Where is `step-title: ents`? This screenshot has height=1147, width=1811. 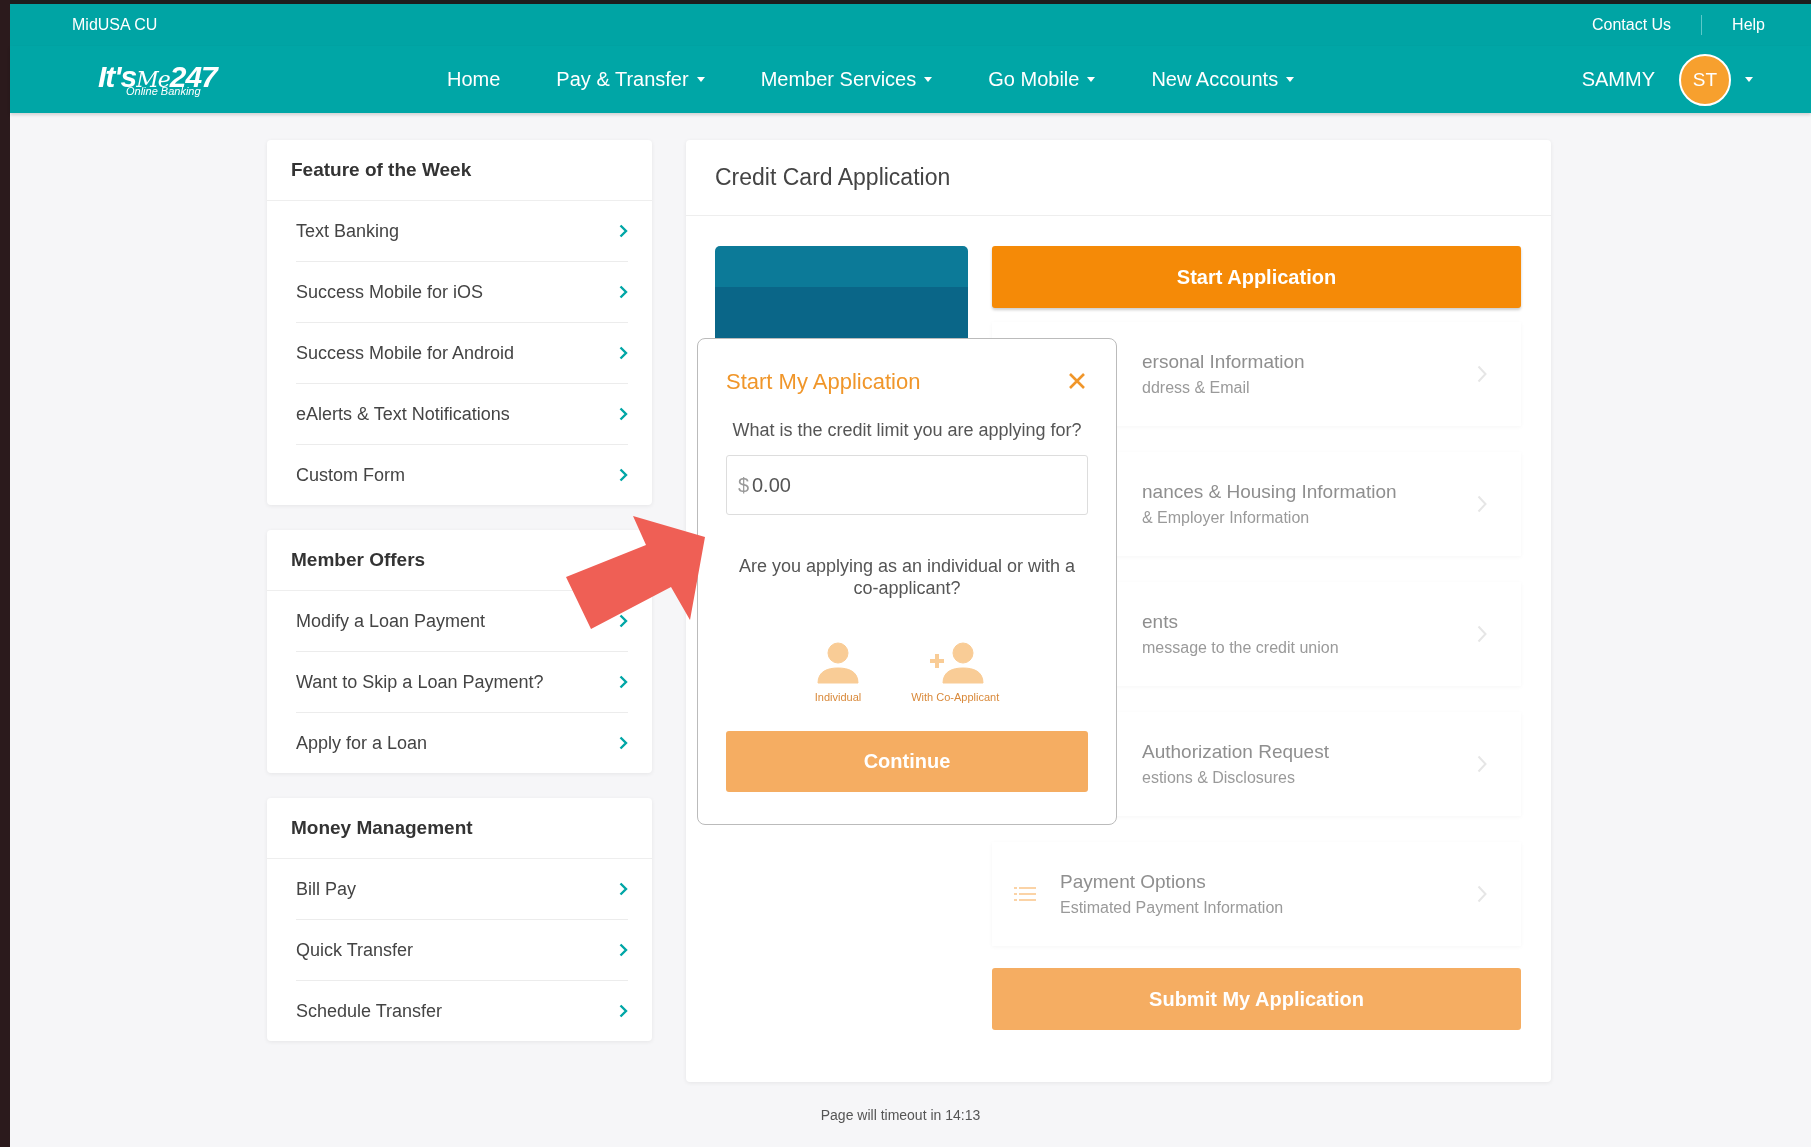
step-title: ents is located at coordinates (1160, 622).